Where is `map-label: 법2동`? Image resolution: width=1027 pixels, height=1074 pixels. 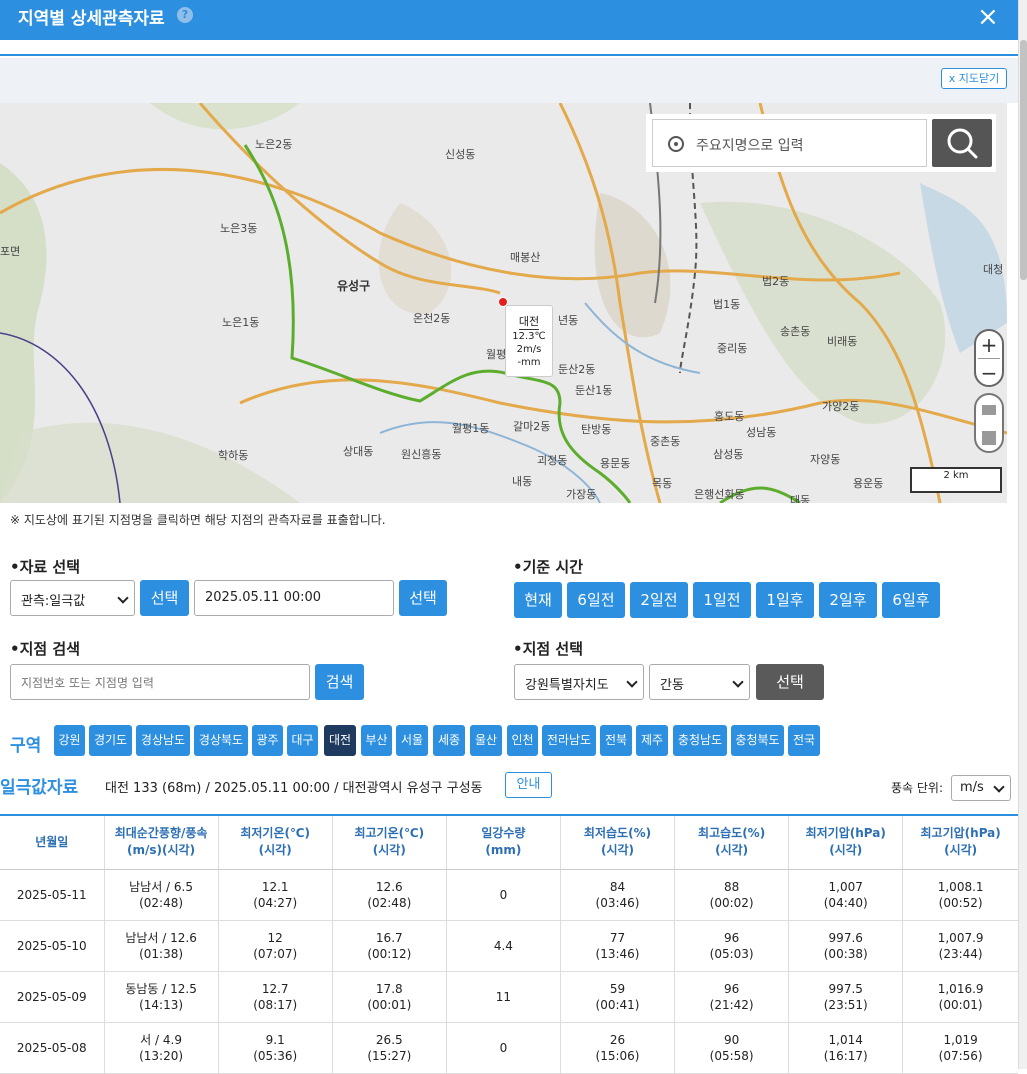
map-label: 법2동 is located at coordinates (775, 281).